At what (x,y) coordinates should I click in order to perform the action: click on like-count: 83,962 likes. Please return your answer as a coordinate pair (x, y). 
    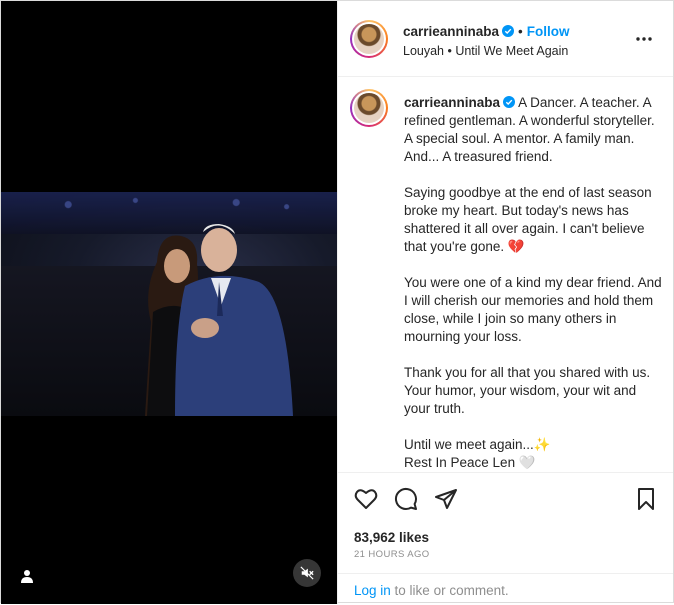
    Looking at the image, I should click on (391, 537).